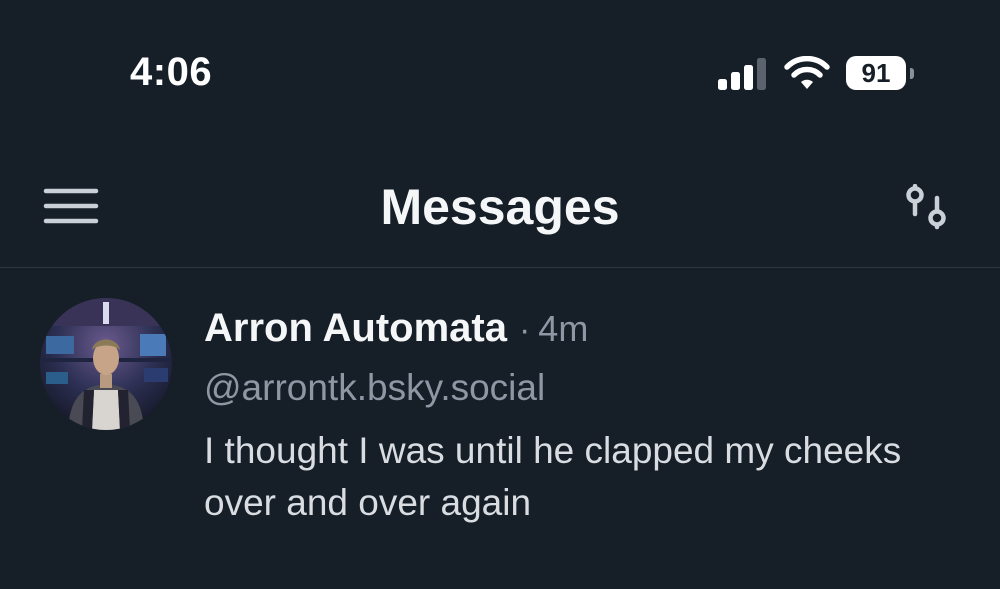 The height and width of the screenshot is (589, 1000). What do you see at coordinates (171, 72) in the screenshot?
I see `status-time: 4:06` at bounding box center [171, 72].